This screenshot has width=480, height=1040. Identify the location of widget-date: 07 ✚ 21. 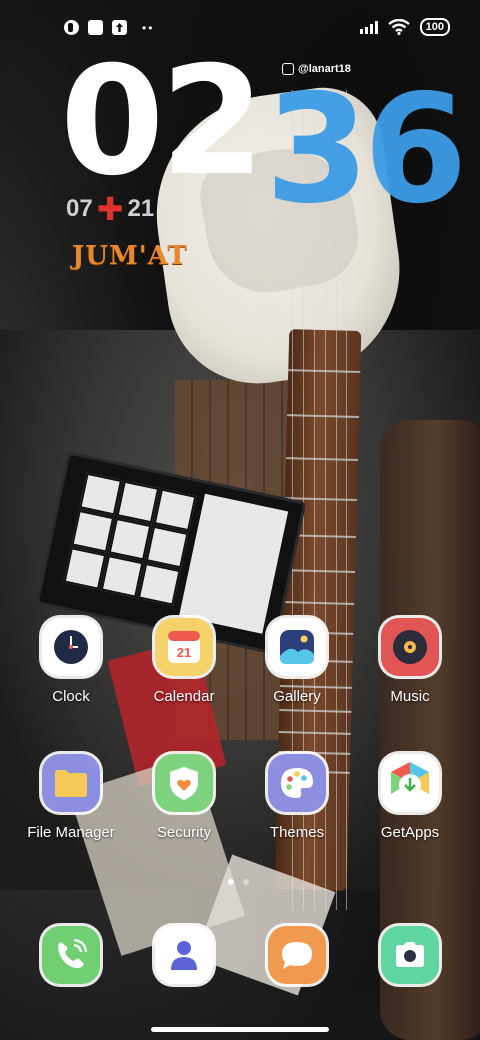
(110, 209).